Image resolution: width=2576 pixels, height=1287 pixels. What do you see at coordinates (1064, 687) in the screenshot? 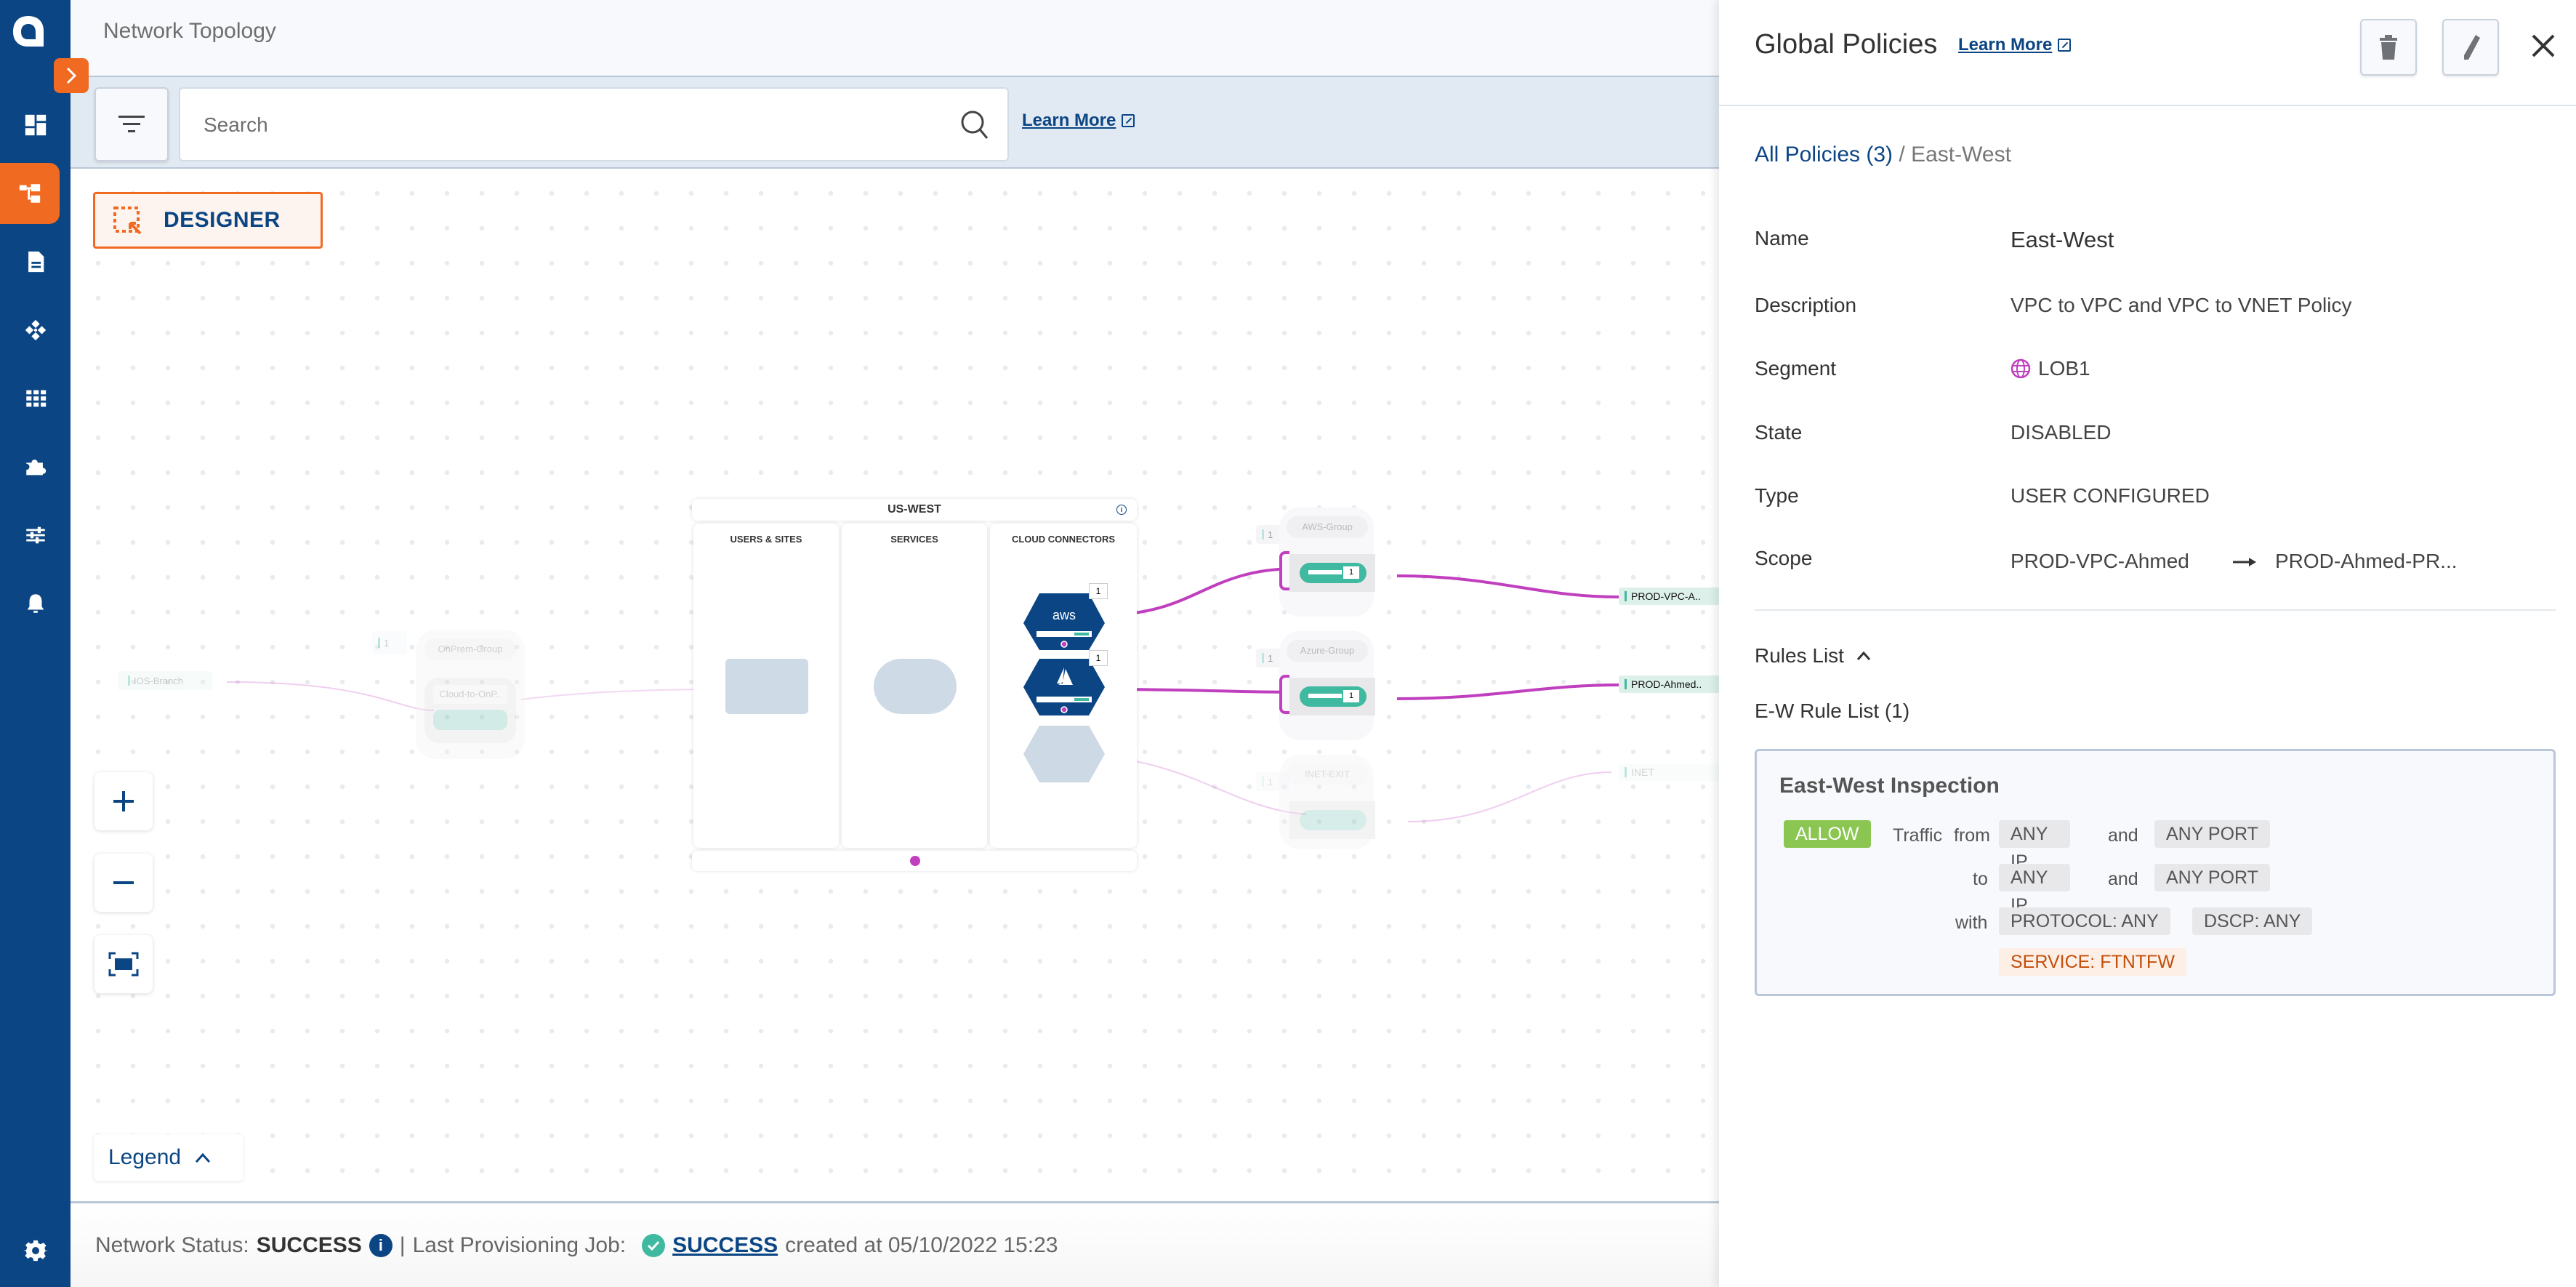
I see `node-azure` at bounding box center [1064, 687].